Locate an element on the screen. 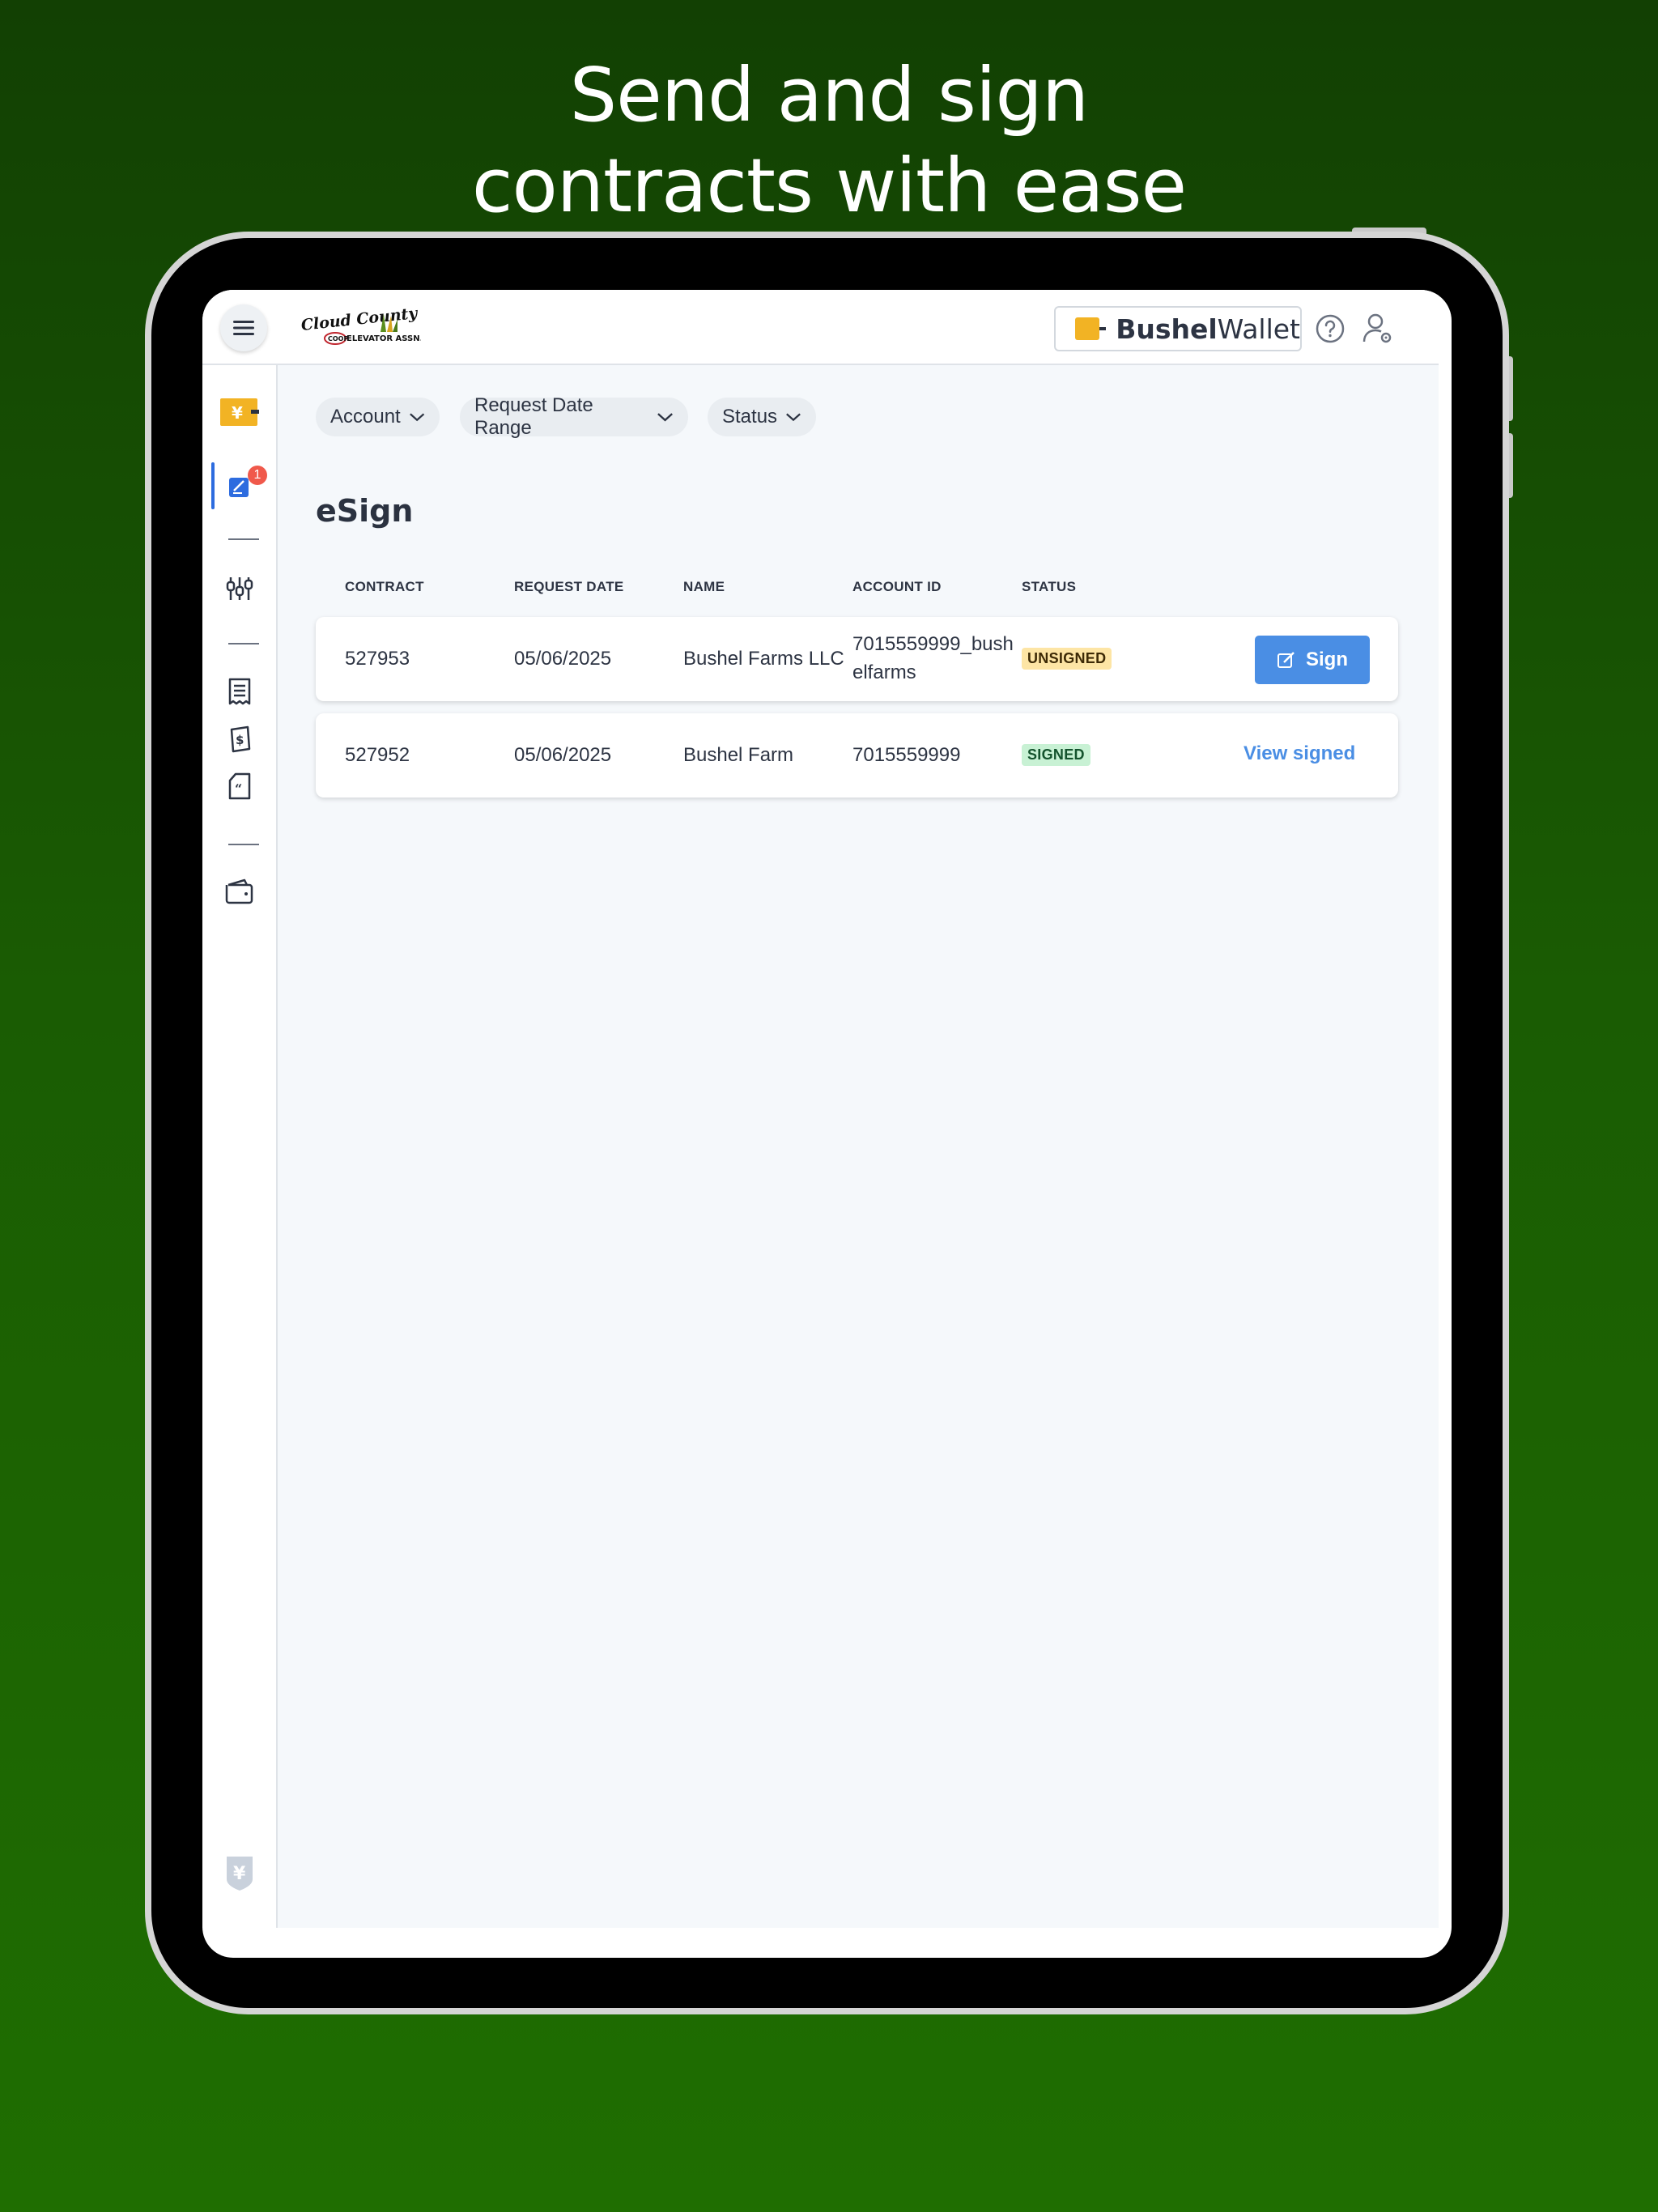  bushel-wallet-button: BushelWallet is located at coordinates (1178, 328).